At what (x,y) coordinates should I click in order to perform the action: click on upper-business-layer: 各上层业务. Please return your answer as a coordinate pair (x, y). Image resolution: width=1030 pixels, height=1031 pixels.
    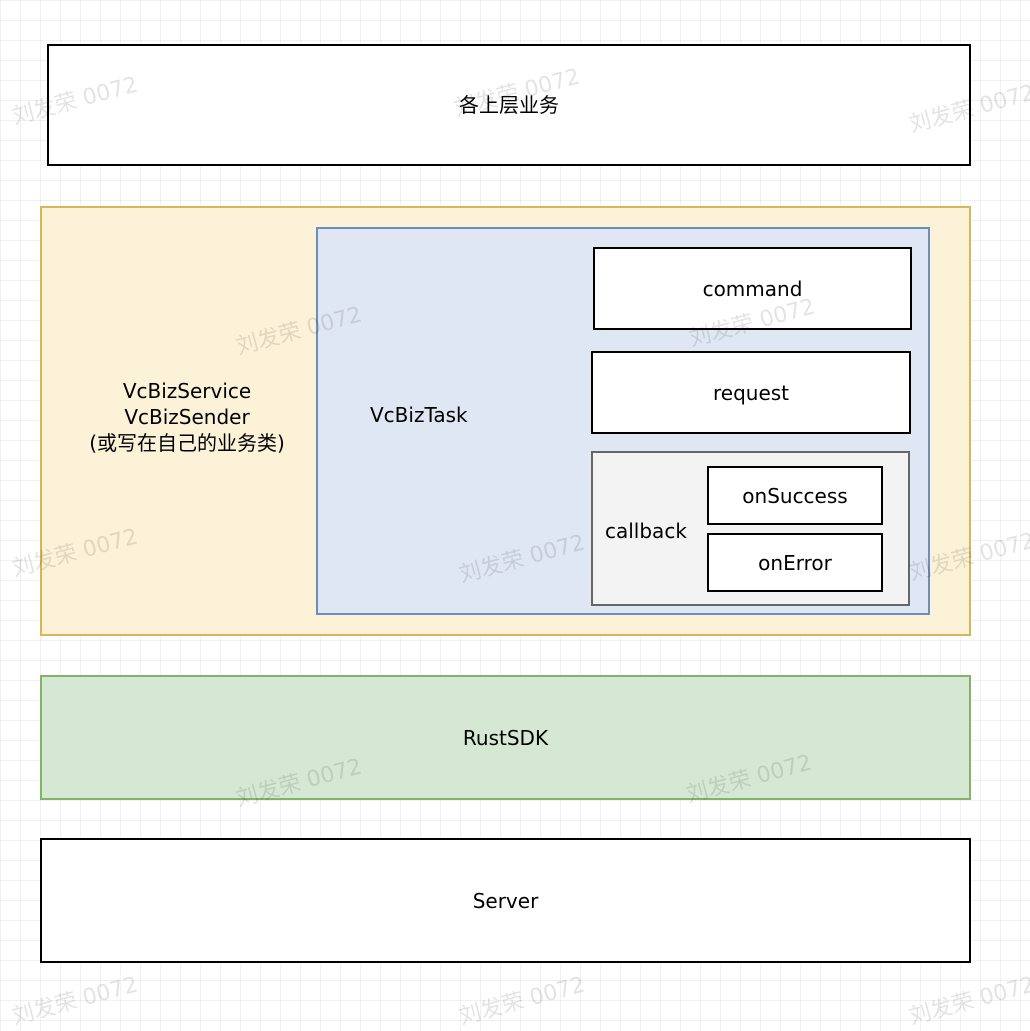
    Looking at the image, I should click on (509, 105).